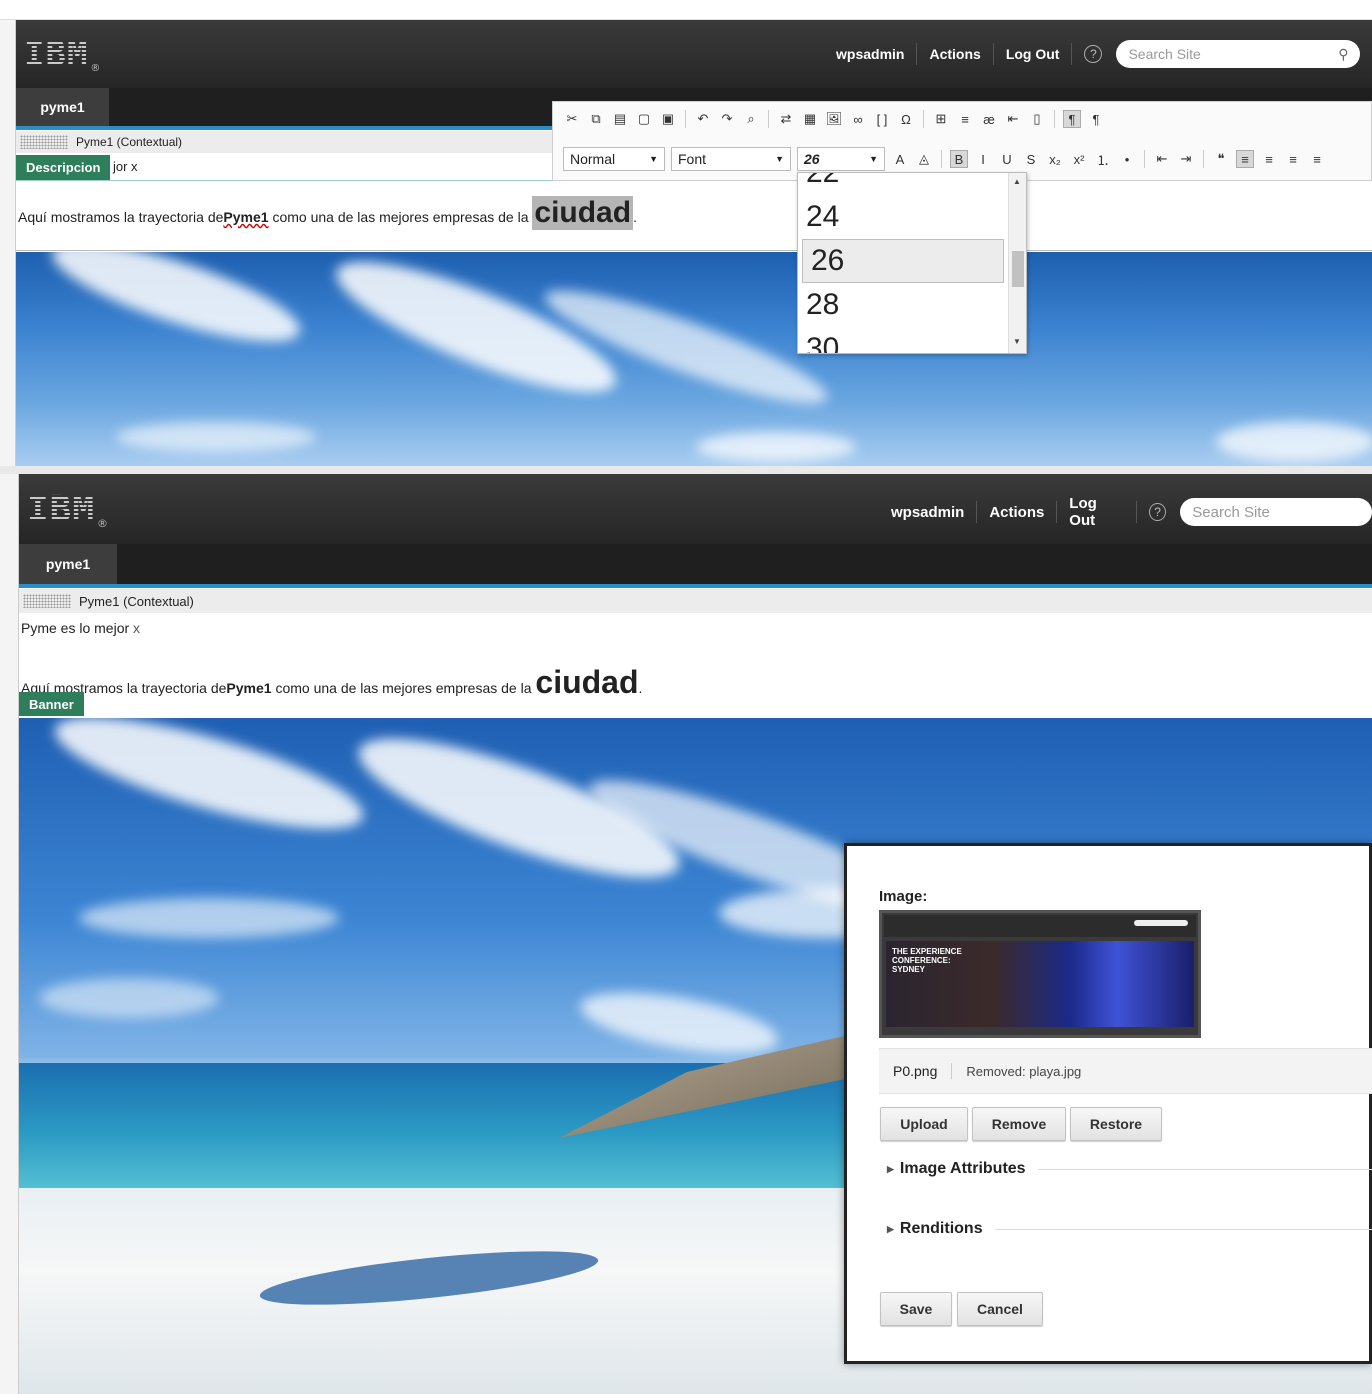  I want to click on underline-icon: U, so click(1007, 159).